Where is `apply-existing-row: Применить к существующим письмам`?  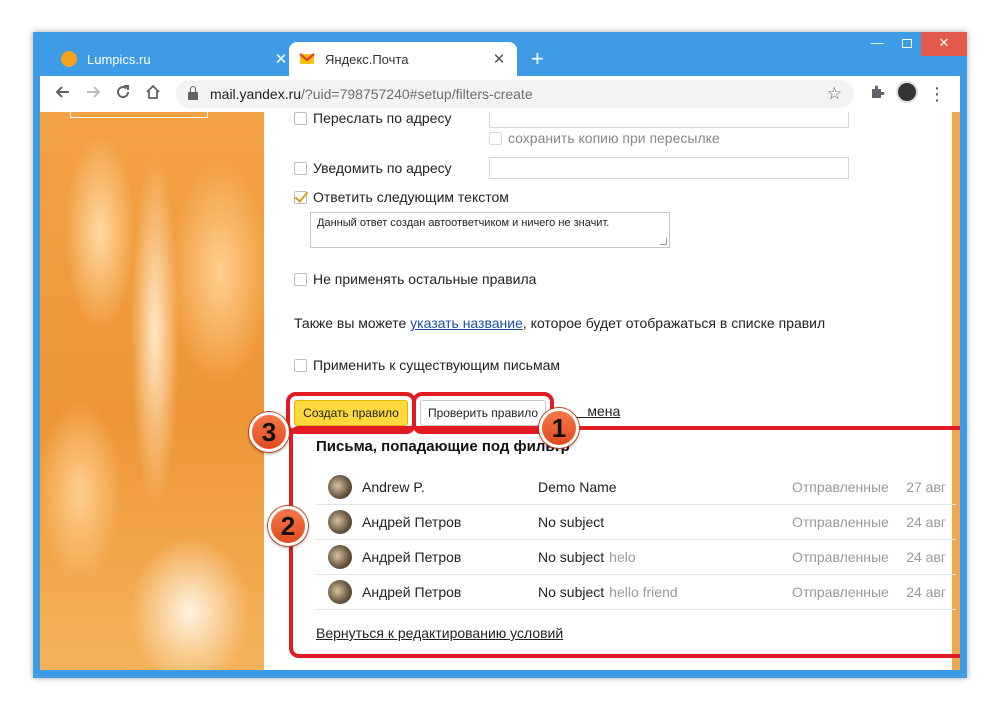
apply-existing-row: Применить к существующим письмам is located at coordinates (427, 365).